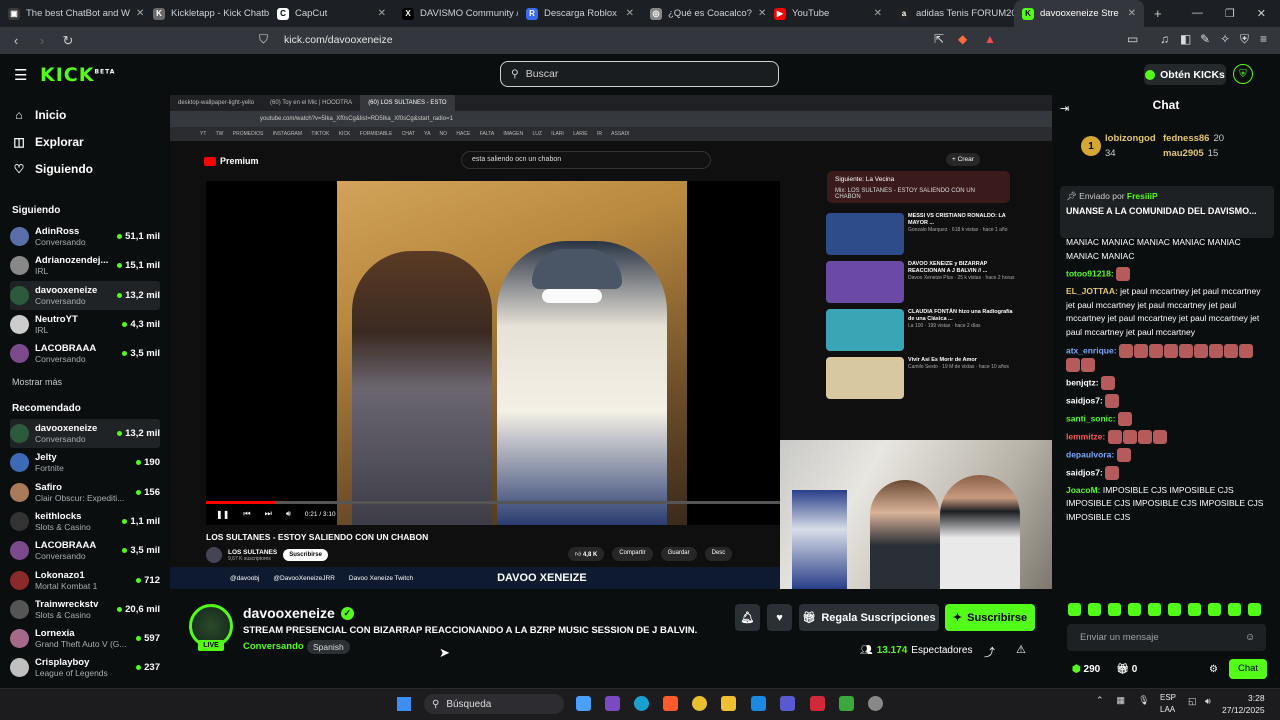 The image size is (1280, 720). What do you see at coordinates (1130, 138) in the screenshot?
I see `gifter-leader: lobizongod` at bounding box center [1130, 138].